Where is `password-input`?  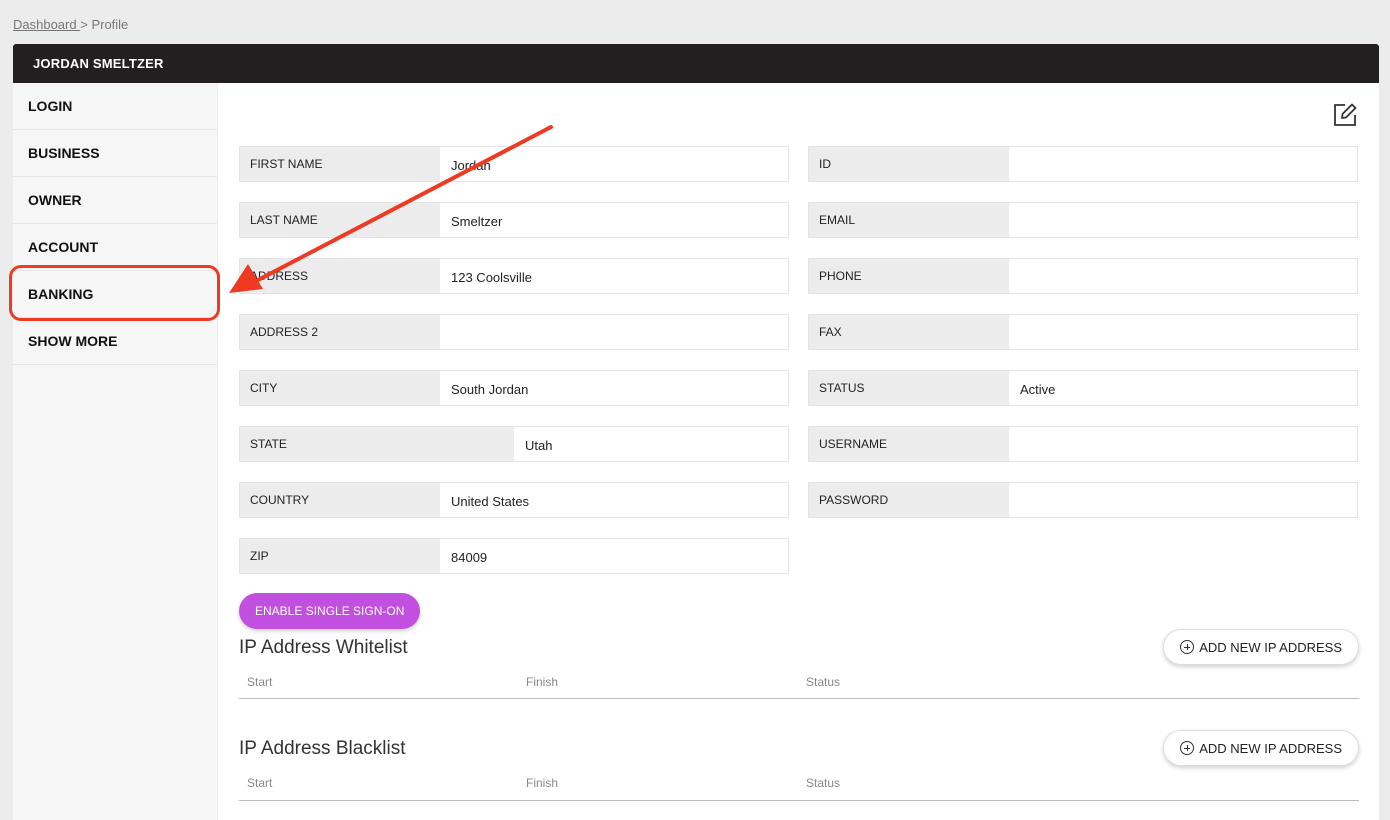
password-input is located at coordinates (1183, 500).